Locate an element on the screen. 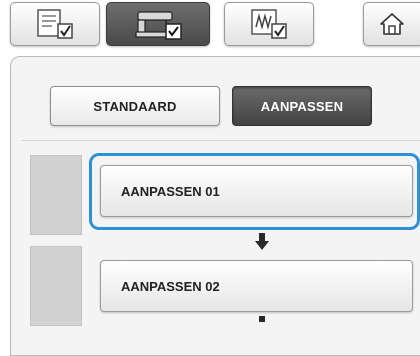  tab-pattern is located at coordinates (55, 24).